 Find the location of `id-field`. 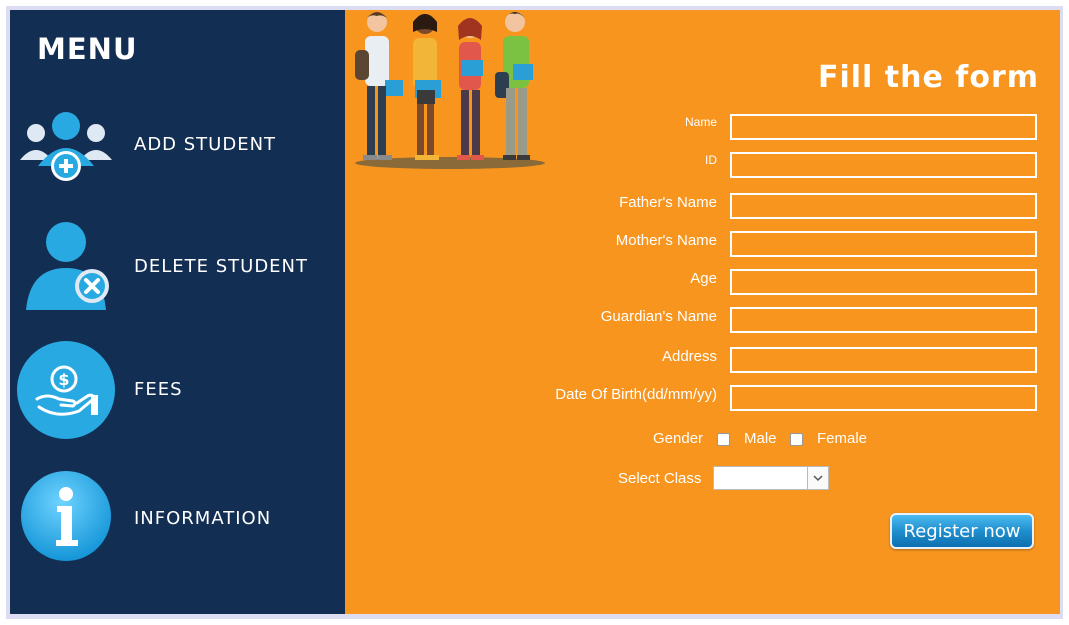

id-field is located at coordinates (883, 165).